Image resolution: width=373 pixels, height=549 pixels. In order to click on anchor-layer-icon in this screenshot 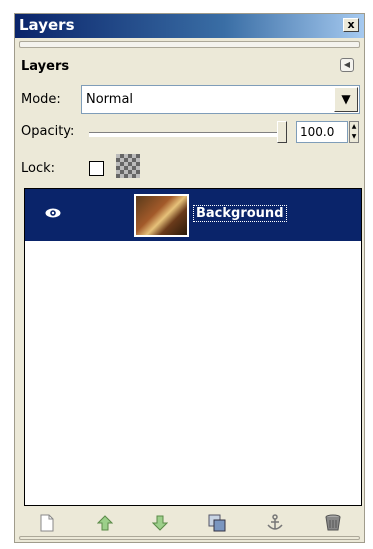, I will do `click(275, 522)`.